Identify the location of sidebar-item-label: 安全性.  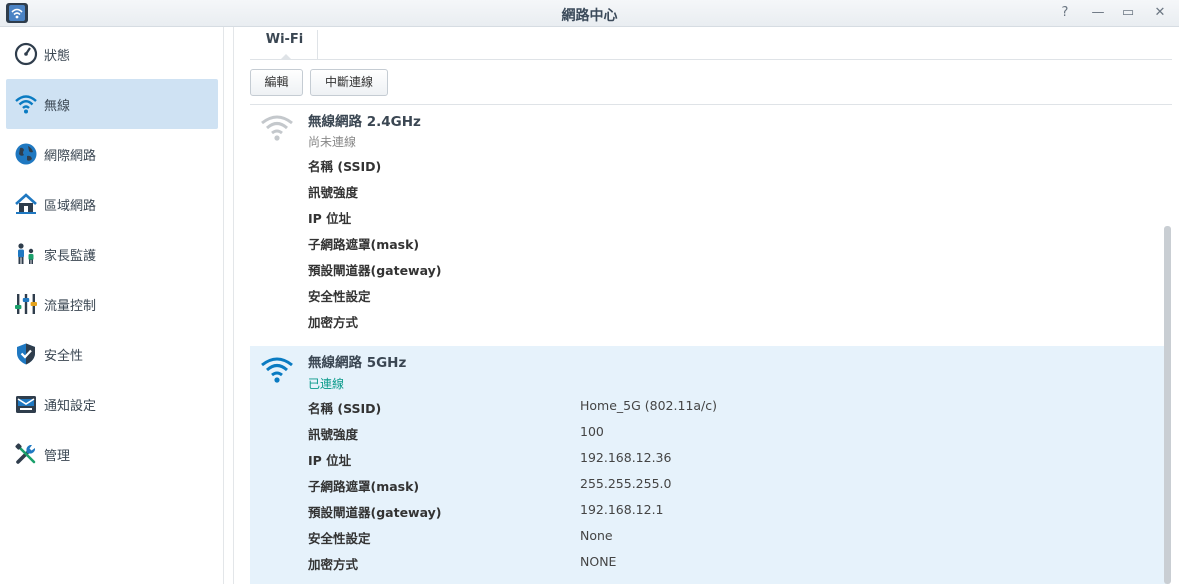
(64, 356).